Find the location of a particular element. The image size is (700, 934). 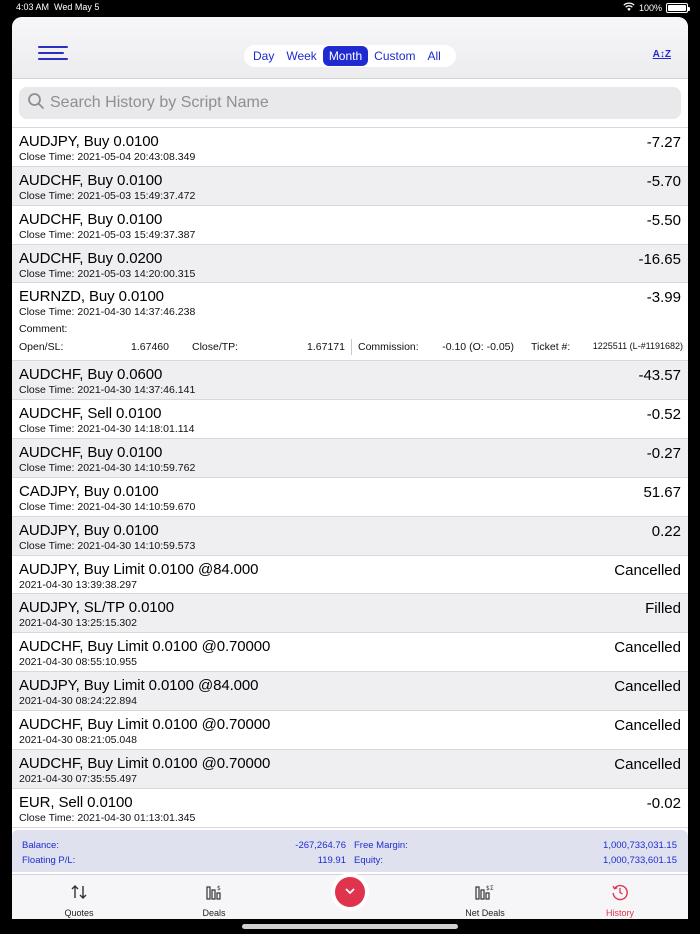

row-time: Close Time: 2021-05-03 15:49:37.387 is located at coordinates (107, 234).